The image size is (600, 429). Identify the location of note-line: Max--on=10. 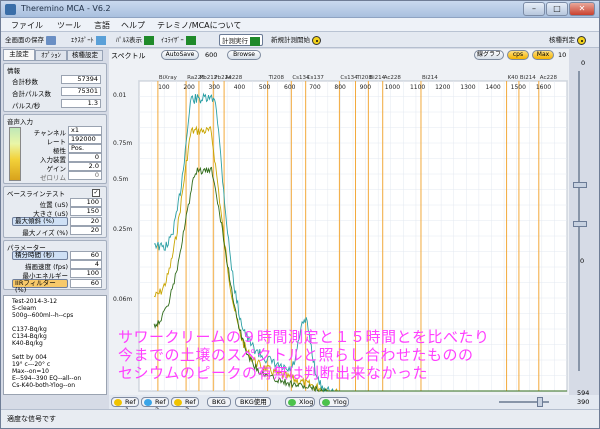
(30, 371).